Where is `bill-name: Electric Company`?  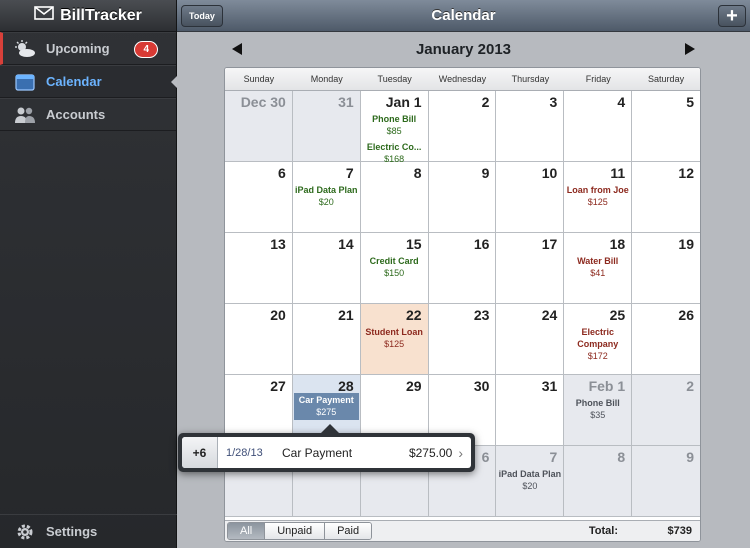 bill-name: Electric Company is located at coordinates (598, 338).